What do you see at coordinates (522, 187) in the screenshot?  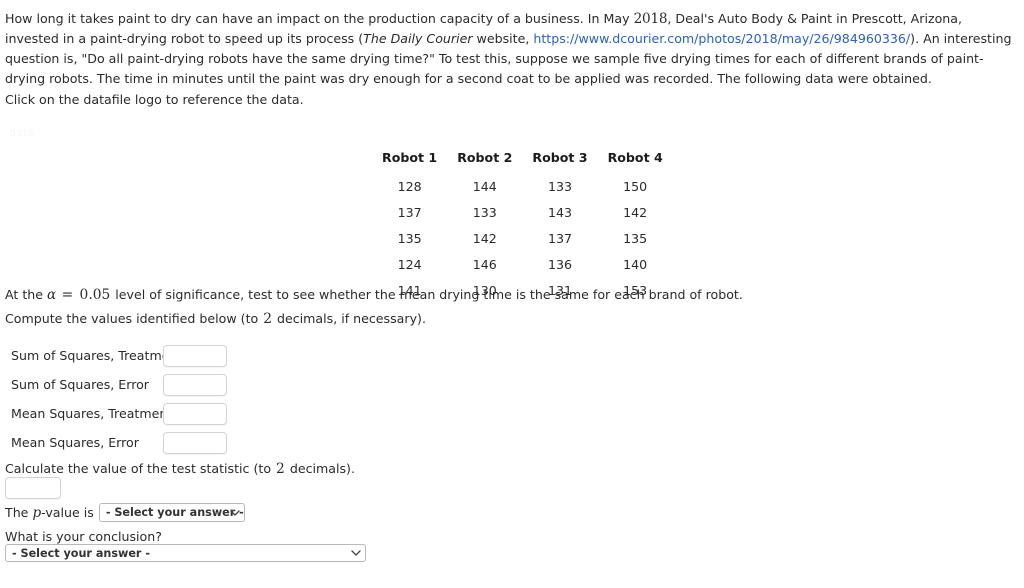 I see `table-row: 128 144 133 150` at bounding box center [522, 187].